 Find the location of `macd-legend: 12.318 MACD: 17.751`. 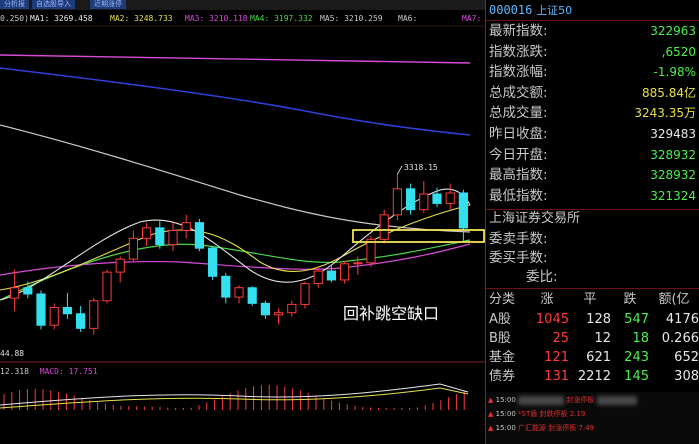

macd-legend: 12.318 MACD: 17.751 is located at coordinates (52, 371).